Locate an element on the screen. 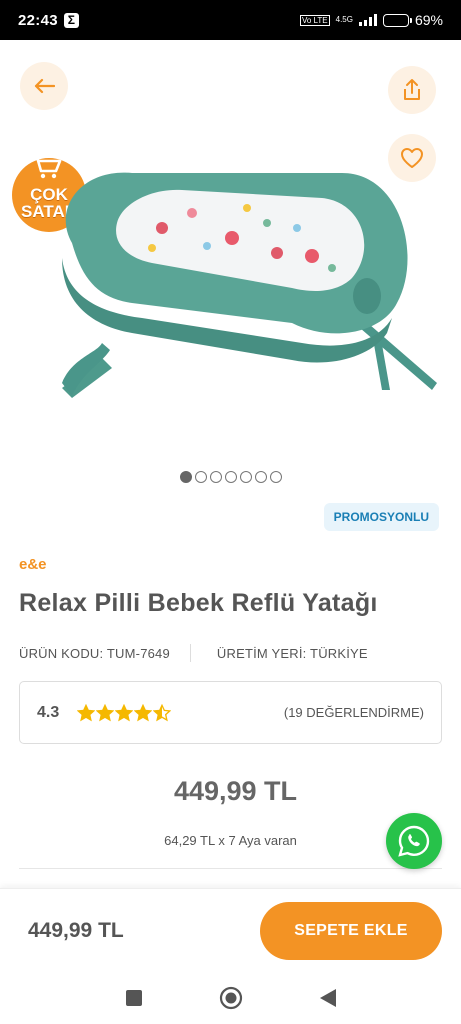 This screenshot has height=1024, width=461. product-meta: ÜRÜN KODU: TUM-7649 ÜRETİM YERİ: TÜRKİYE is located at coordinates (193, 653).